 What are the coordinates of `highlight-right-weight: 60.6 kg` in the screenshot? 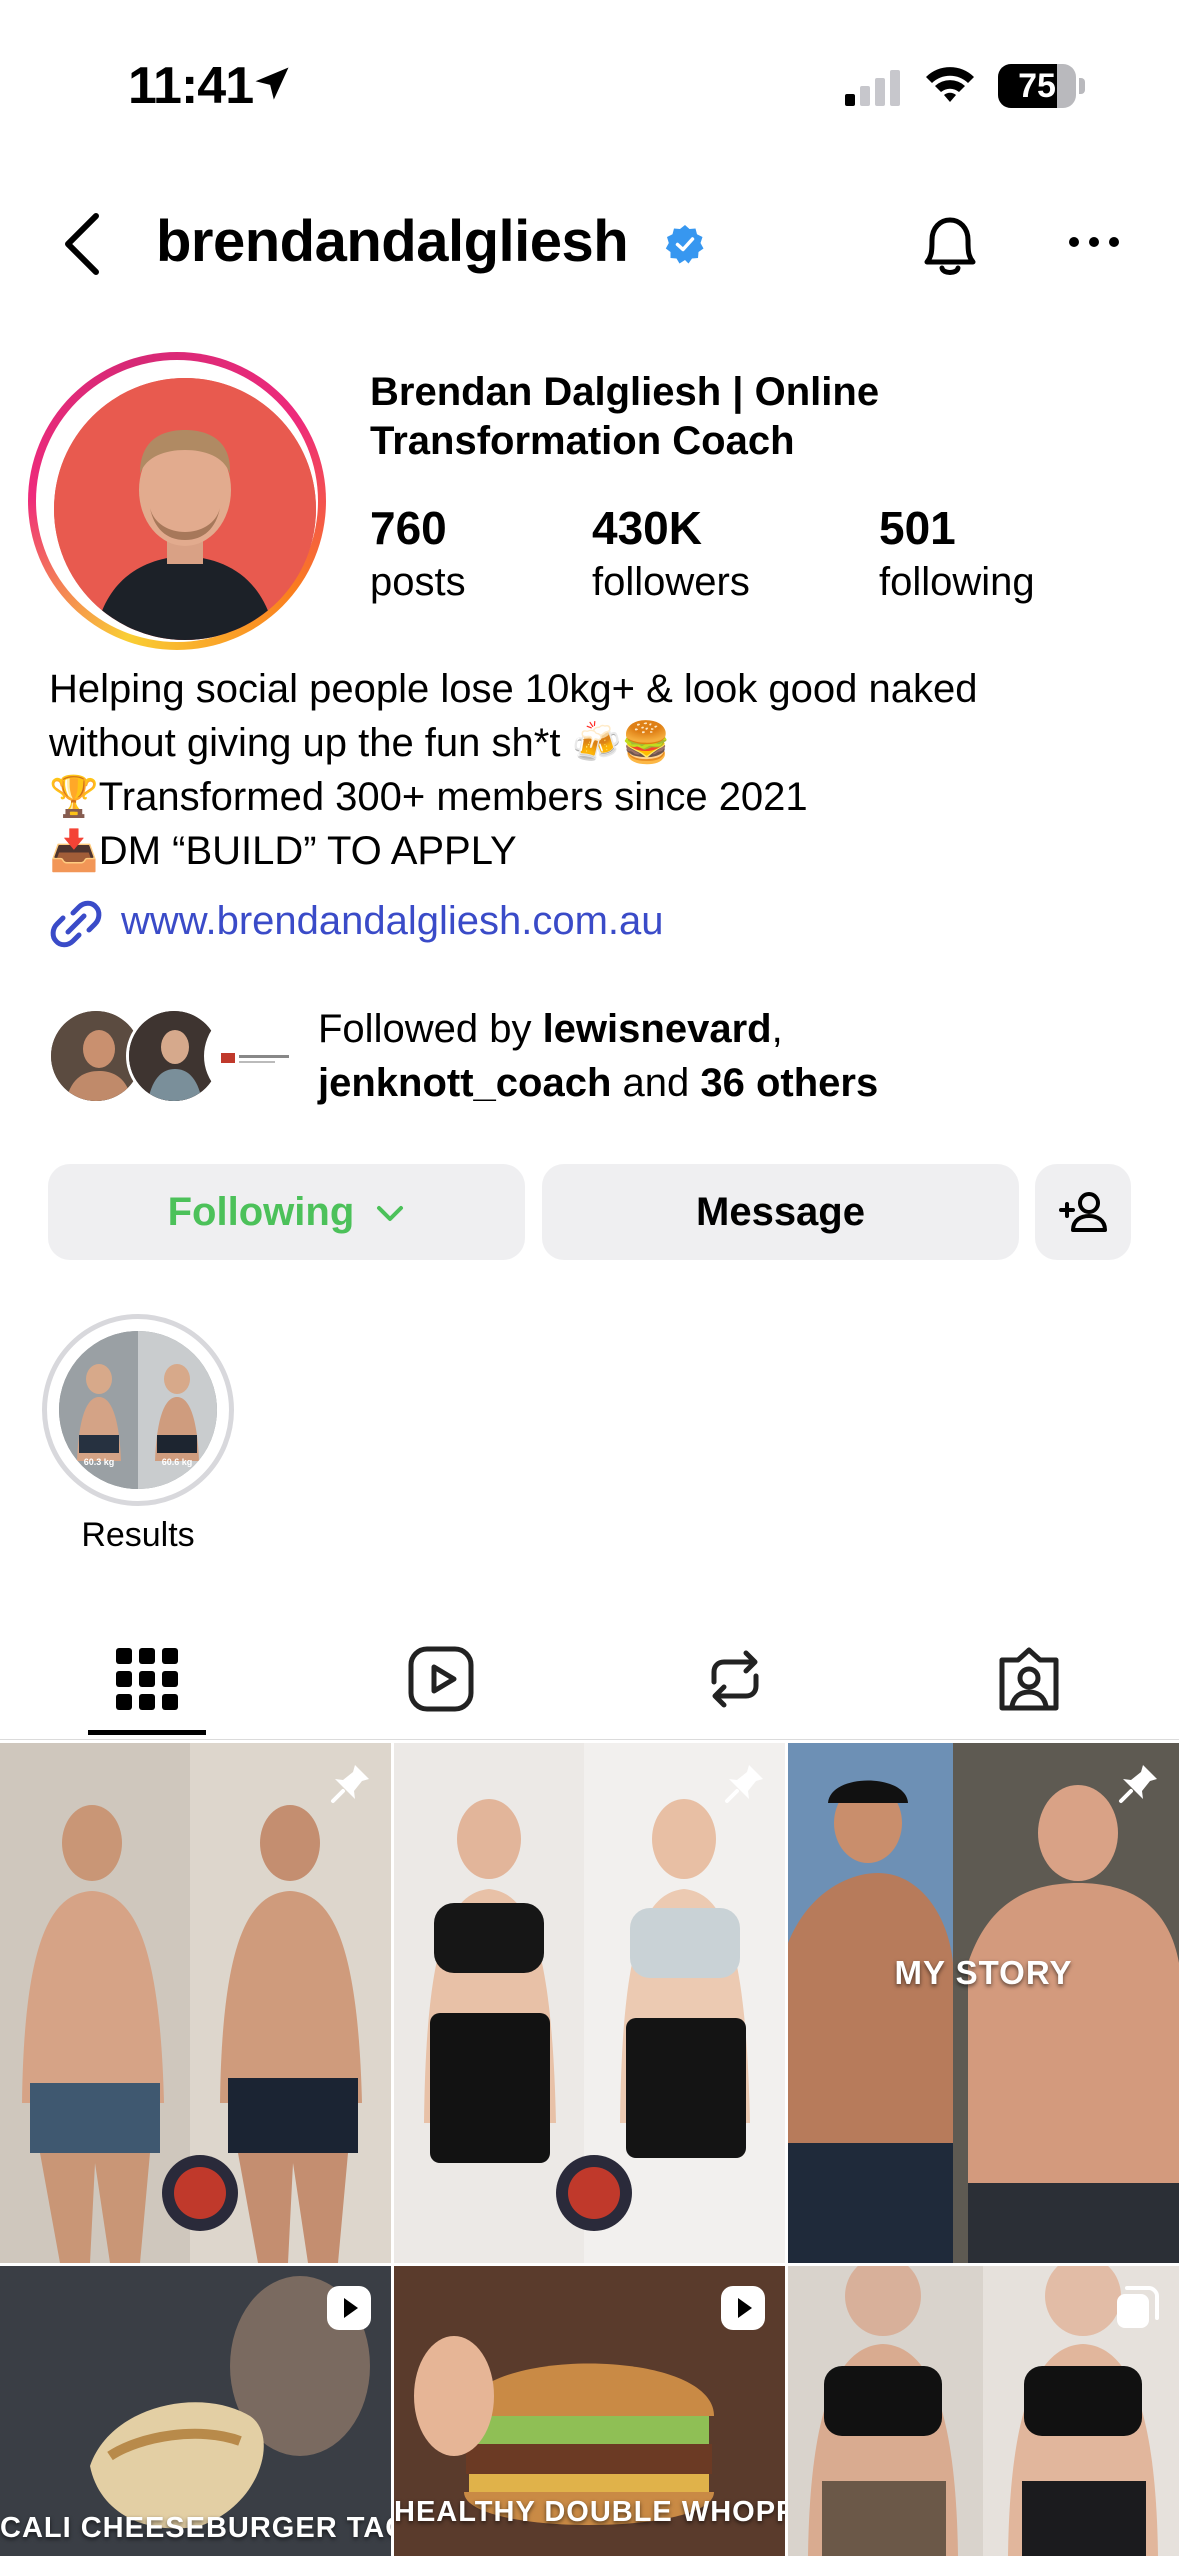 It's located at (177, 1462).